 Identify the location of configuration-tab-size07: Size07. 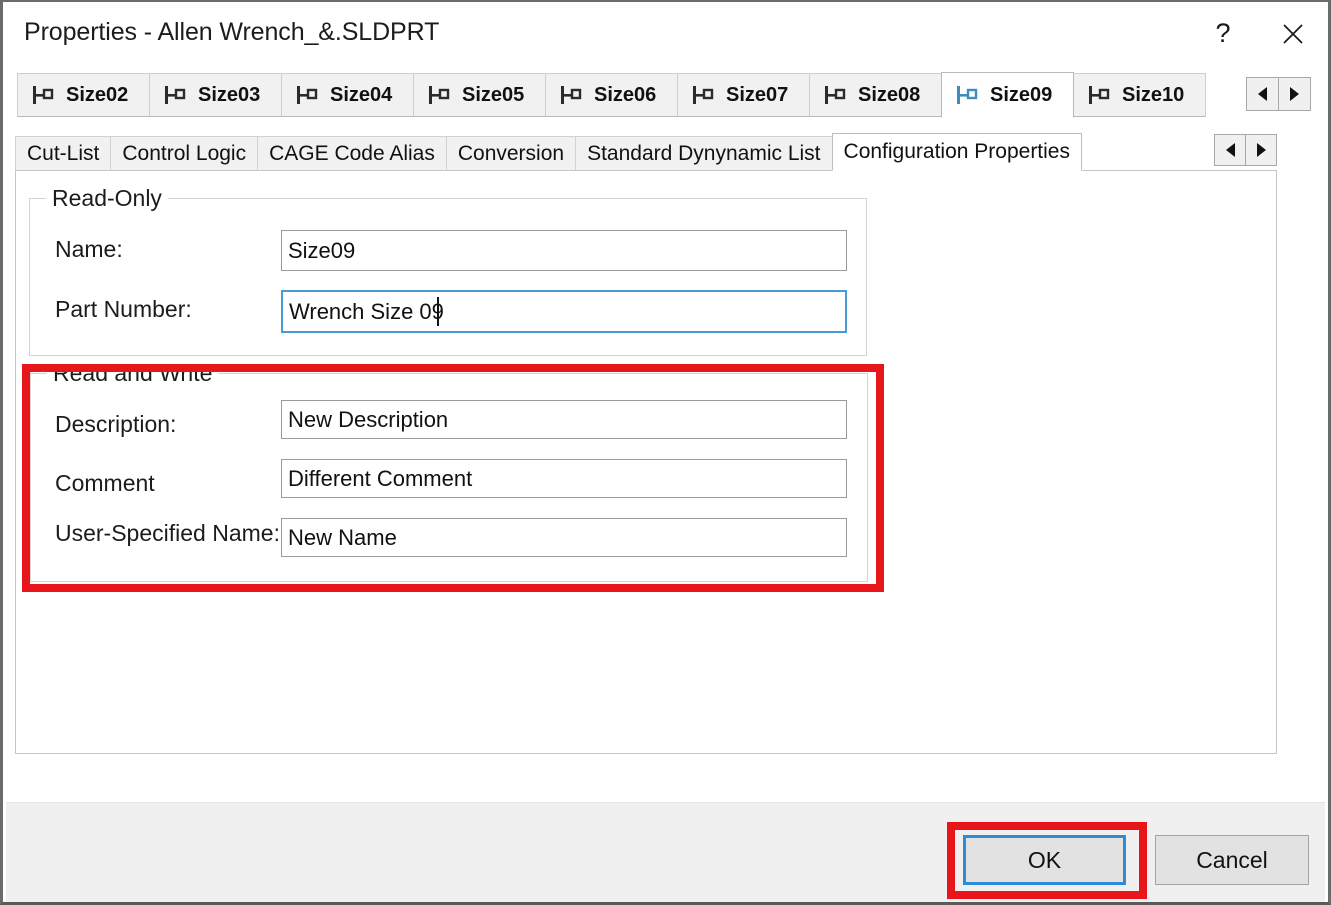
(743, 95).